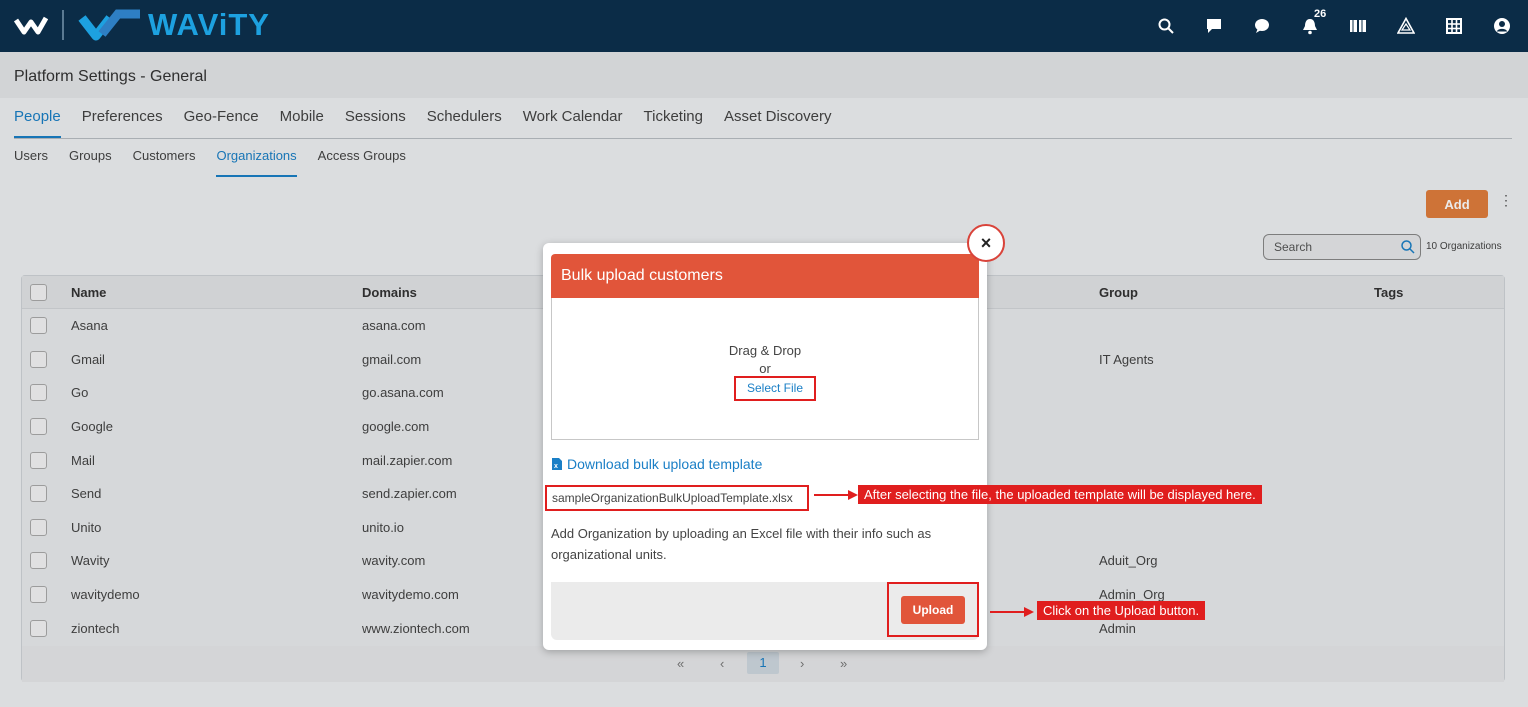 The height and width of the screenshot is (707, 1528). What do you see at coordinates (642, 275) in the screenshot?
I see `modal-title: Bulk upload customers` at bounding box center [642, 275].